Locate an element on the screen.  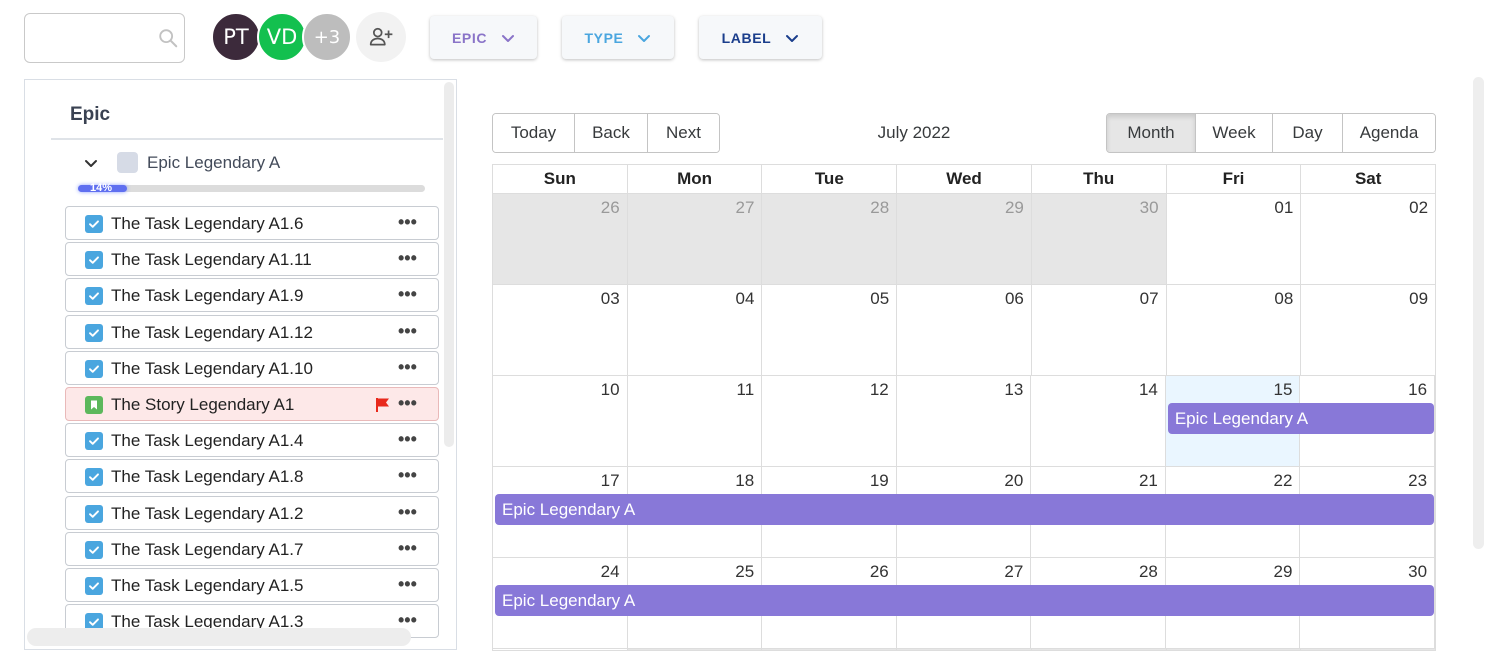
day-number: 04 is located at coordinates (745, 299).